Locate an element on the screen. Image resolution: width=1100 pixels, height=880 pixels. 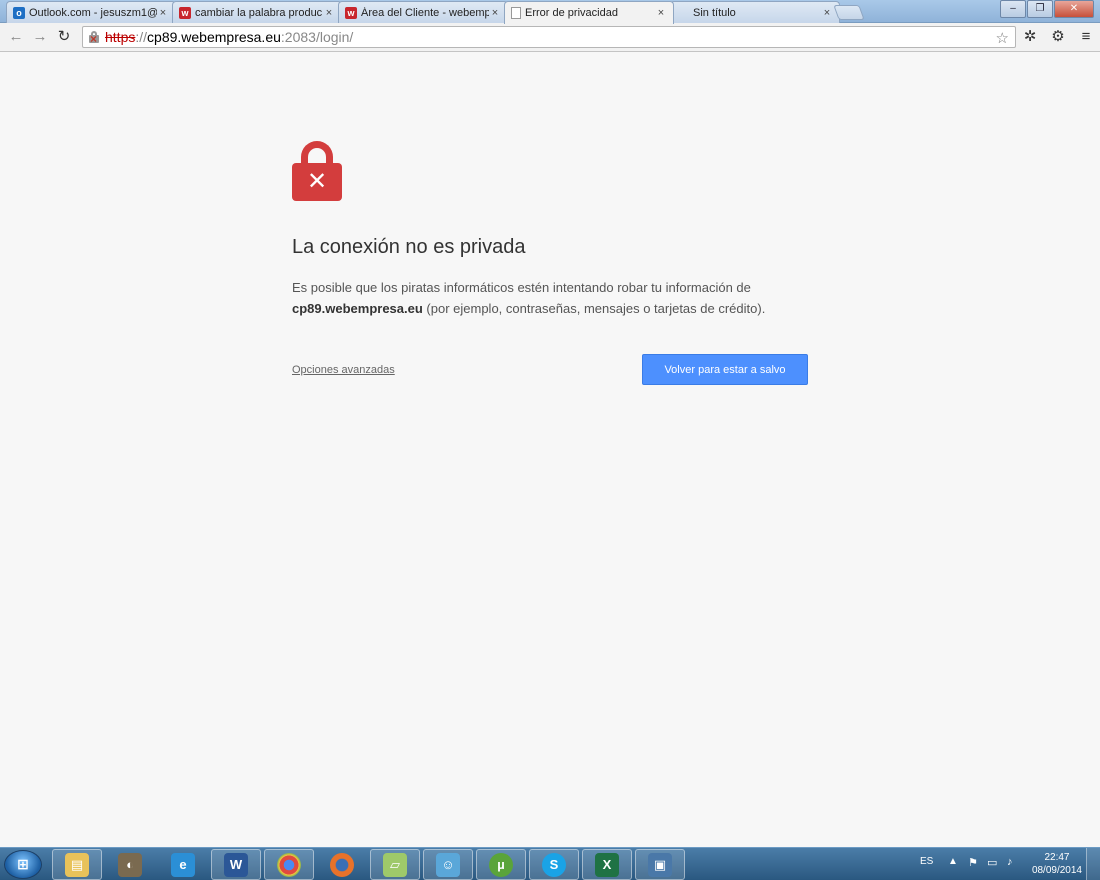
folder-taskbar-button: ▱ is located at coordinates (395, 864).